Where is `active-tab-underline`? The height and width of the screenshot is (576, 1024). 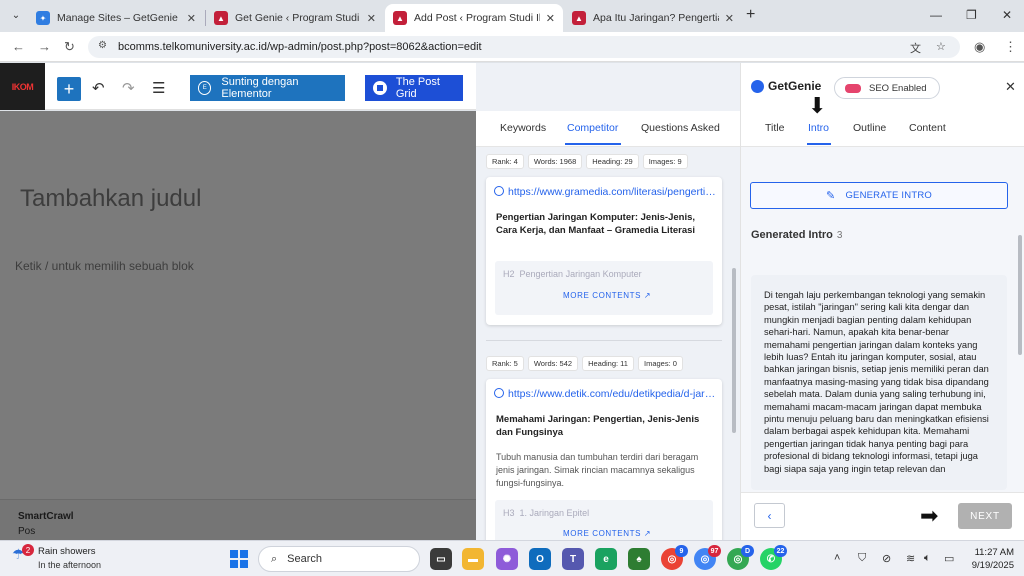 active-tab-underline is located at coordinates (819, 144).